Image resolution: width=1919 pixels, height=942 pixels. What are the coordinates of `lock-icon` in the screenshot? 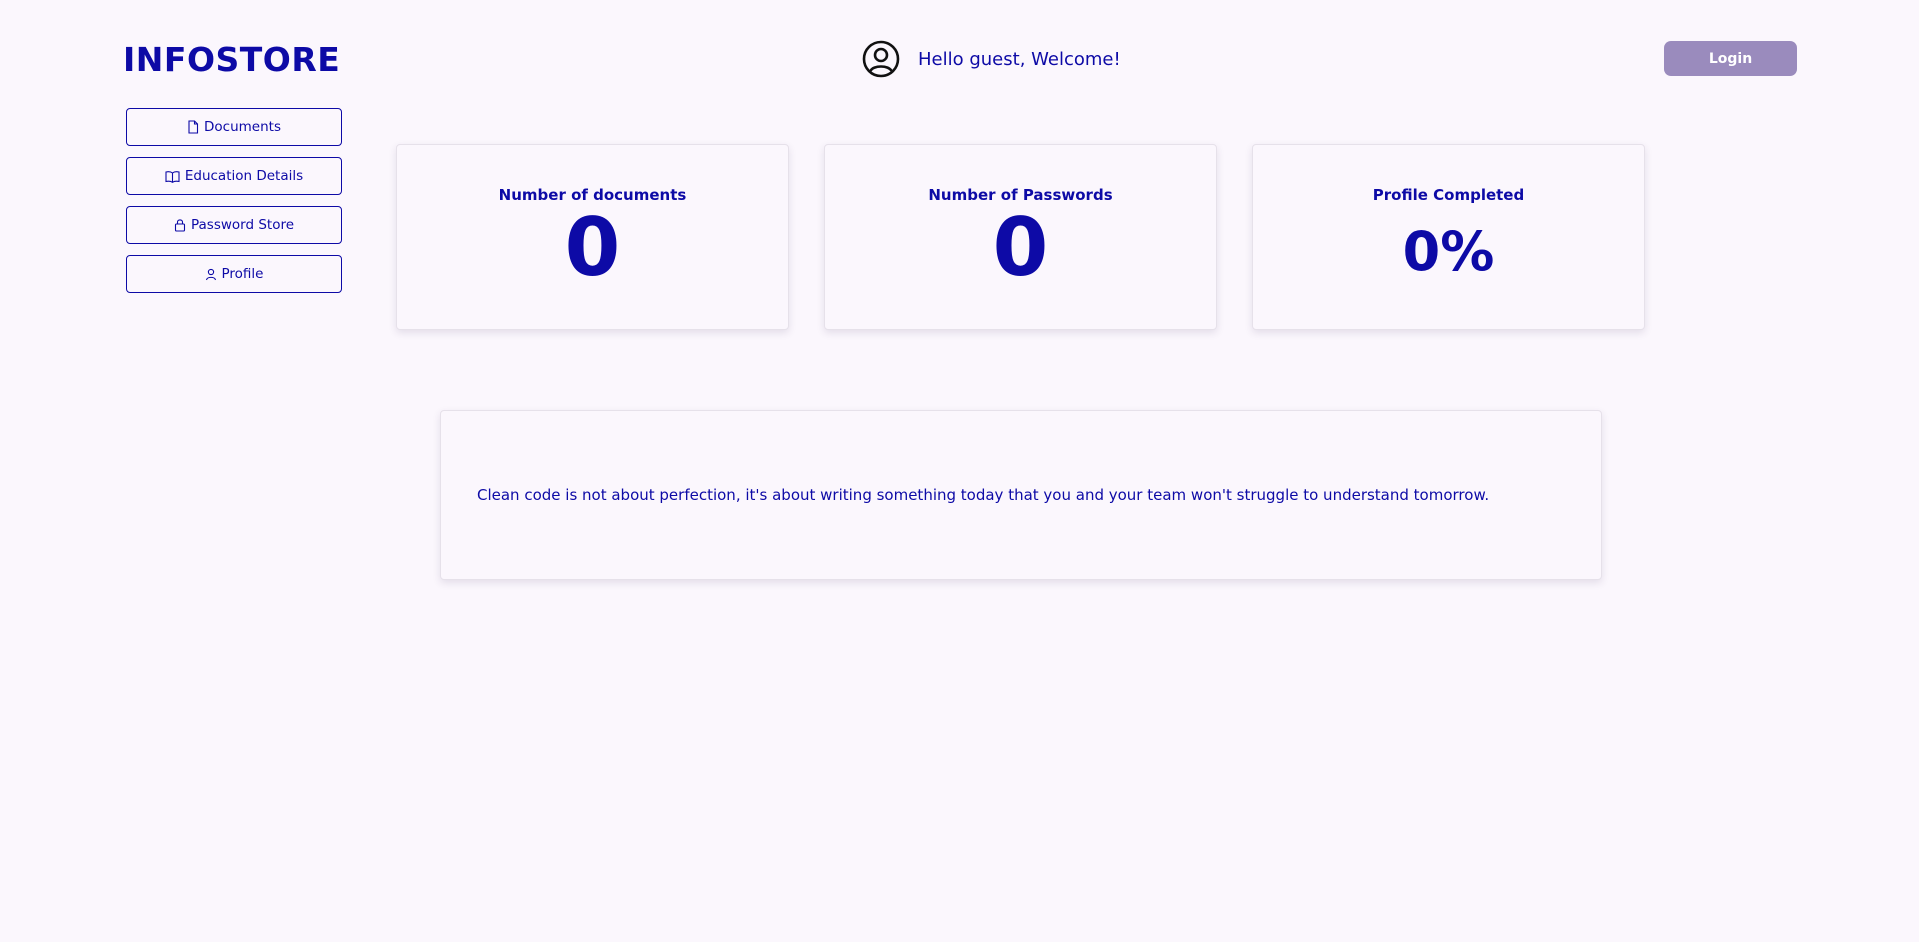 It's located at (180, 225).